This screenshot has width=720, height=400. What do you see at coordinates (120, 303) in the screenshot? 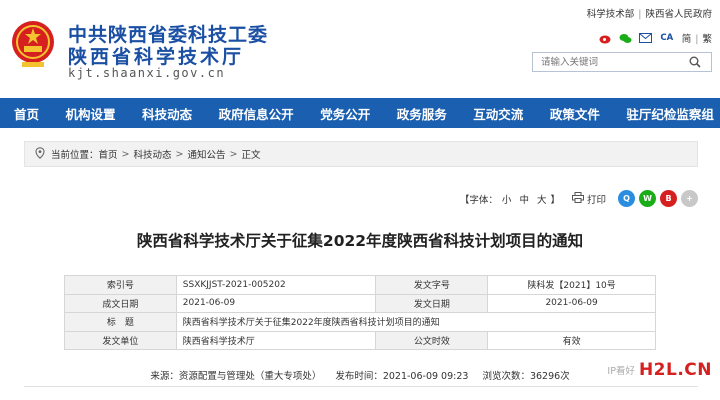
I see `created-date-label: 成文日期` at bounding box center [120, 303].